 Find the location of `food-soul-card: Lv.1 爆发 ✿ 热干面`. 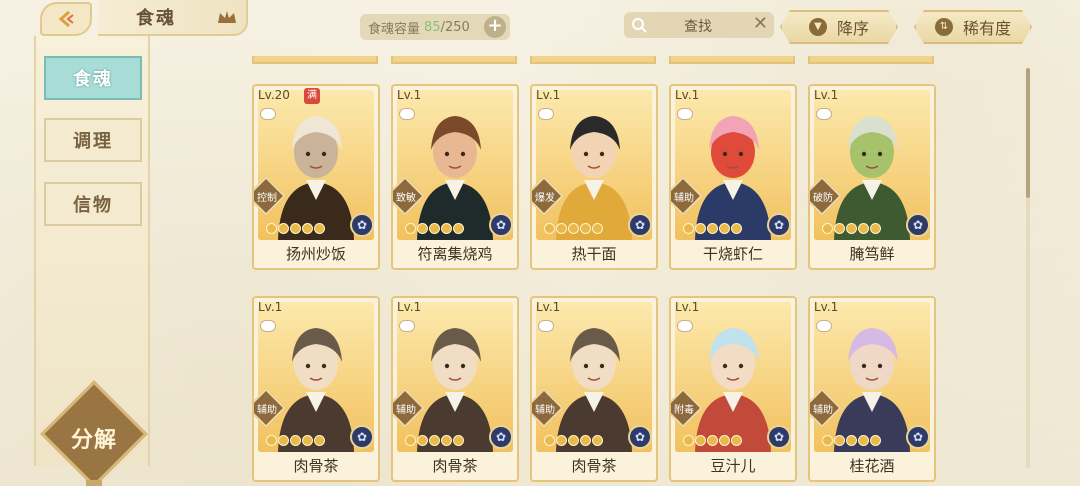

food-soul-card: Lv.1 爆发 ✿ 热干面 is located at coordinates (594, 177).